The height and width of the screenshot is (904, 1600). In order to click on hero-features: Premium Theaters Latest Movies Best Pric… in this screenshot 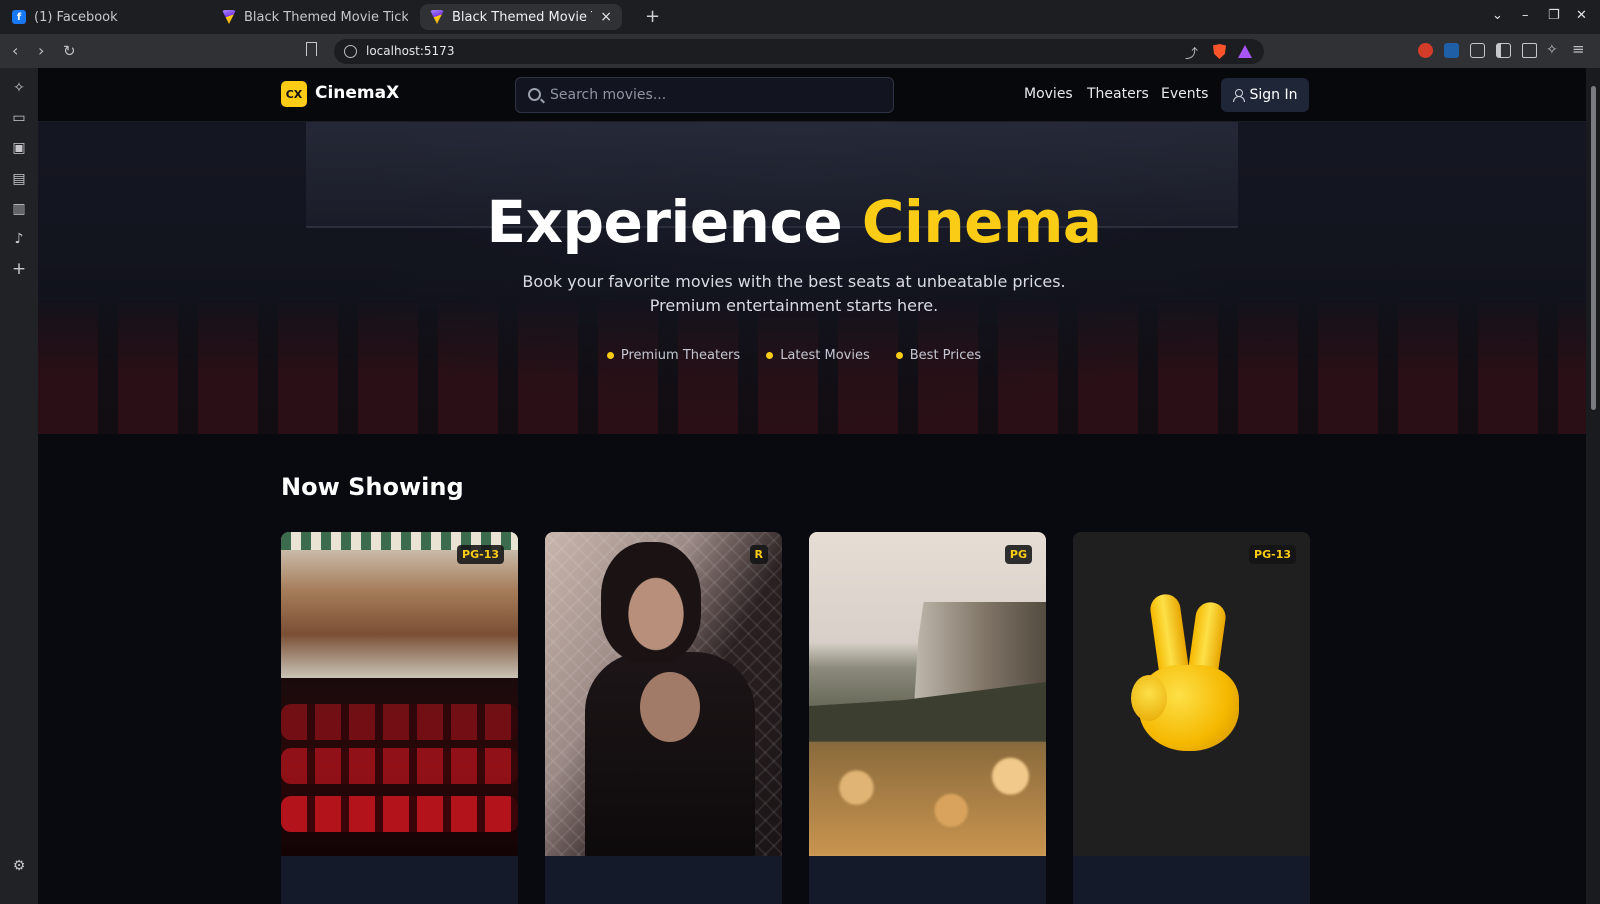, I will do `click(794, 355)`.